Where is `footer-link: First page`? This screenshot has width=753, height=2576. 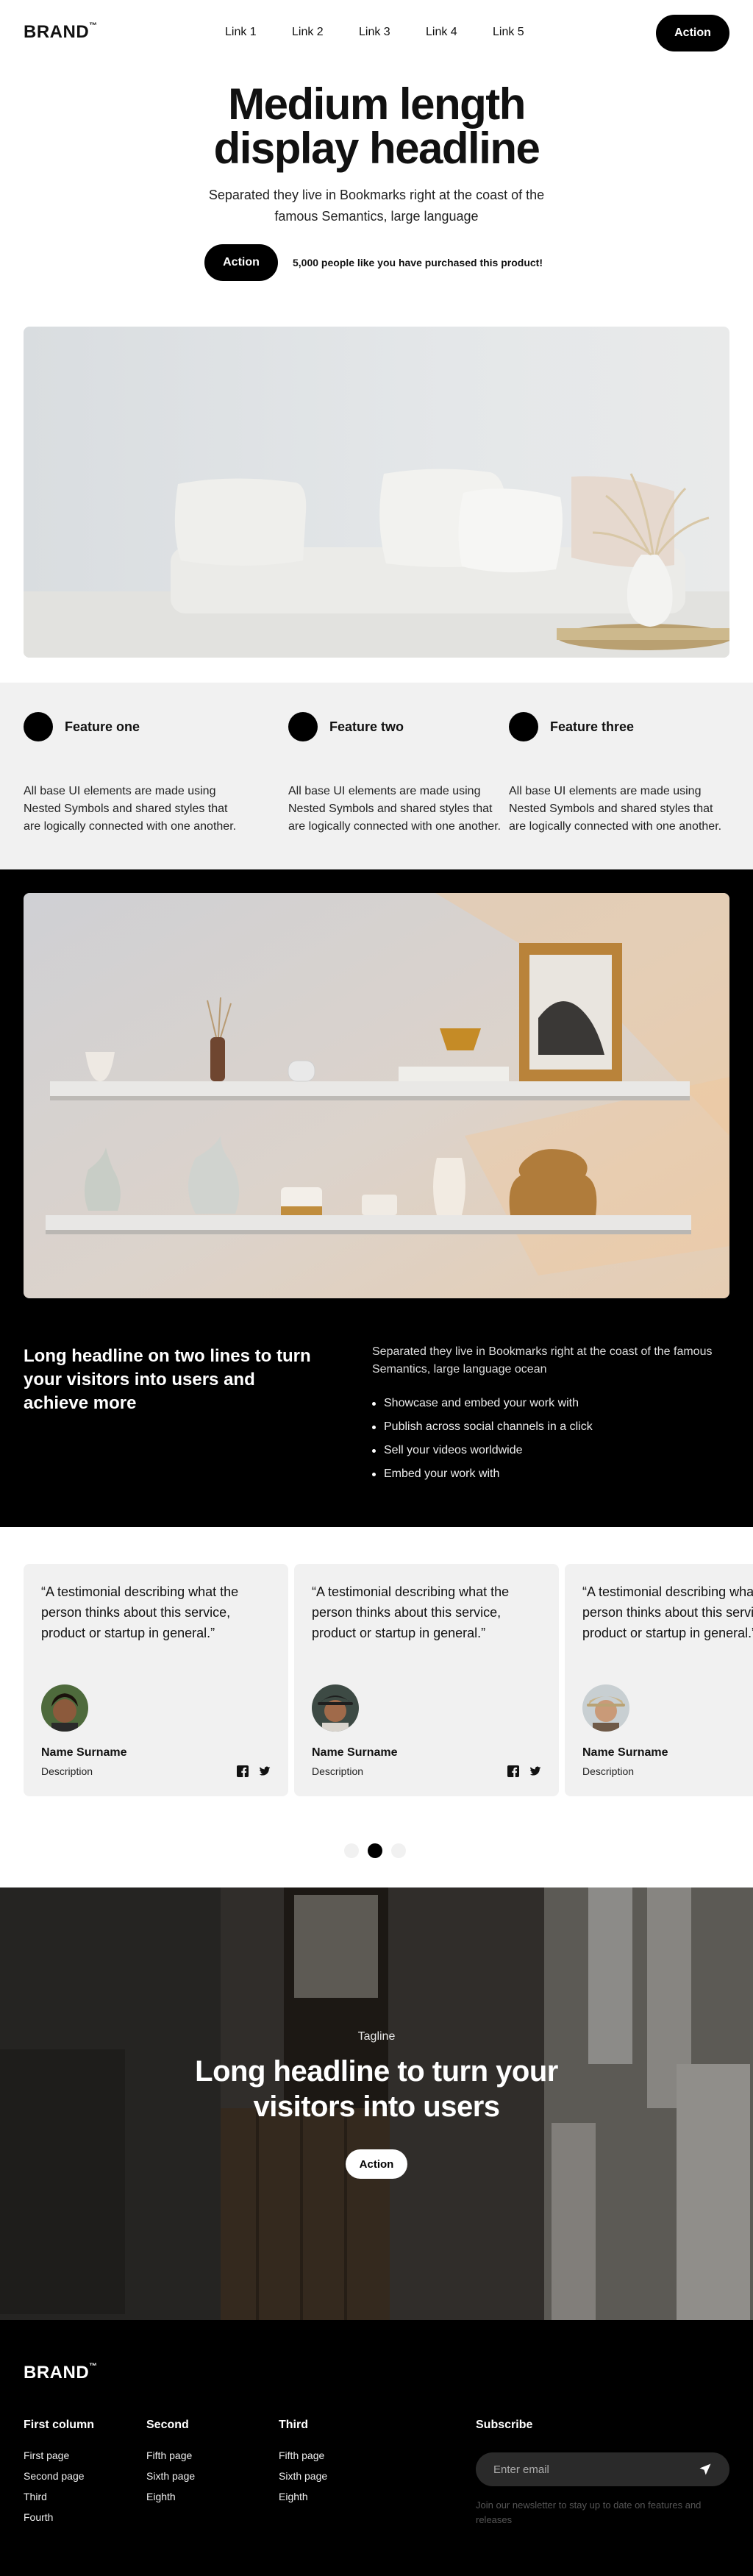 footer-link: First page is located at coordinates (59, 2455).